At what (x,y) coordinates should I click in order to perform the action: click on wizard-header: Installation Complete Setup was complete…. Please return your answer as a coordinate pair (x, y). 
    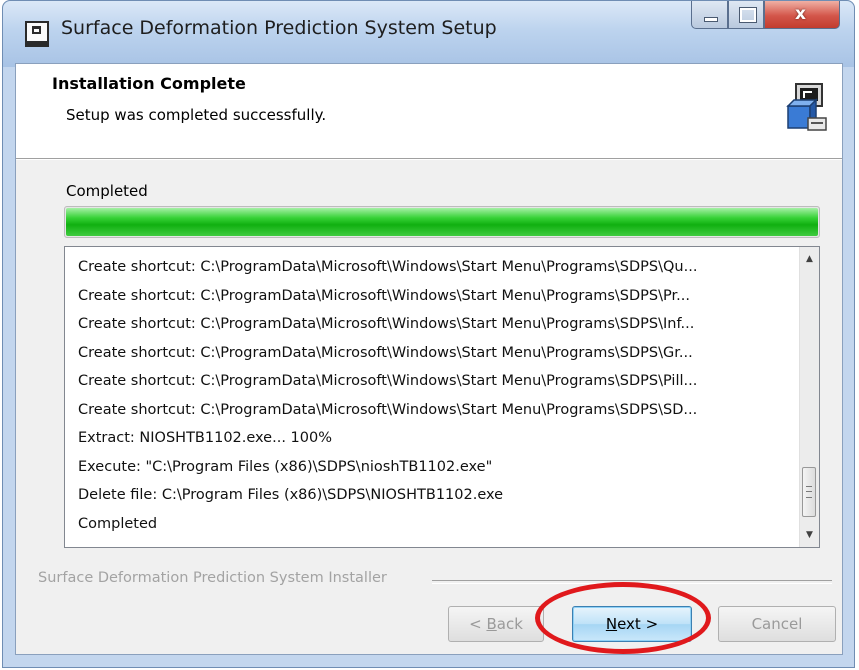
    Looking at the image, I should click on (429, 111).